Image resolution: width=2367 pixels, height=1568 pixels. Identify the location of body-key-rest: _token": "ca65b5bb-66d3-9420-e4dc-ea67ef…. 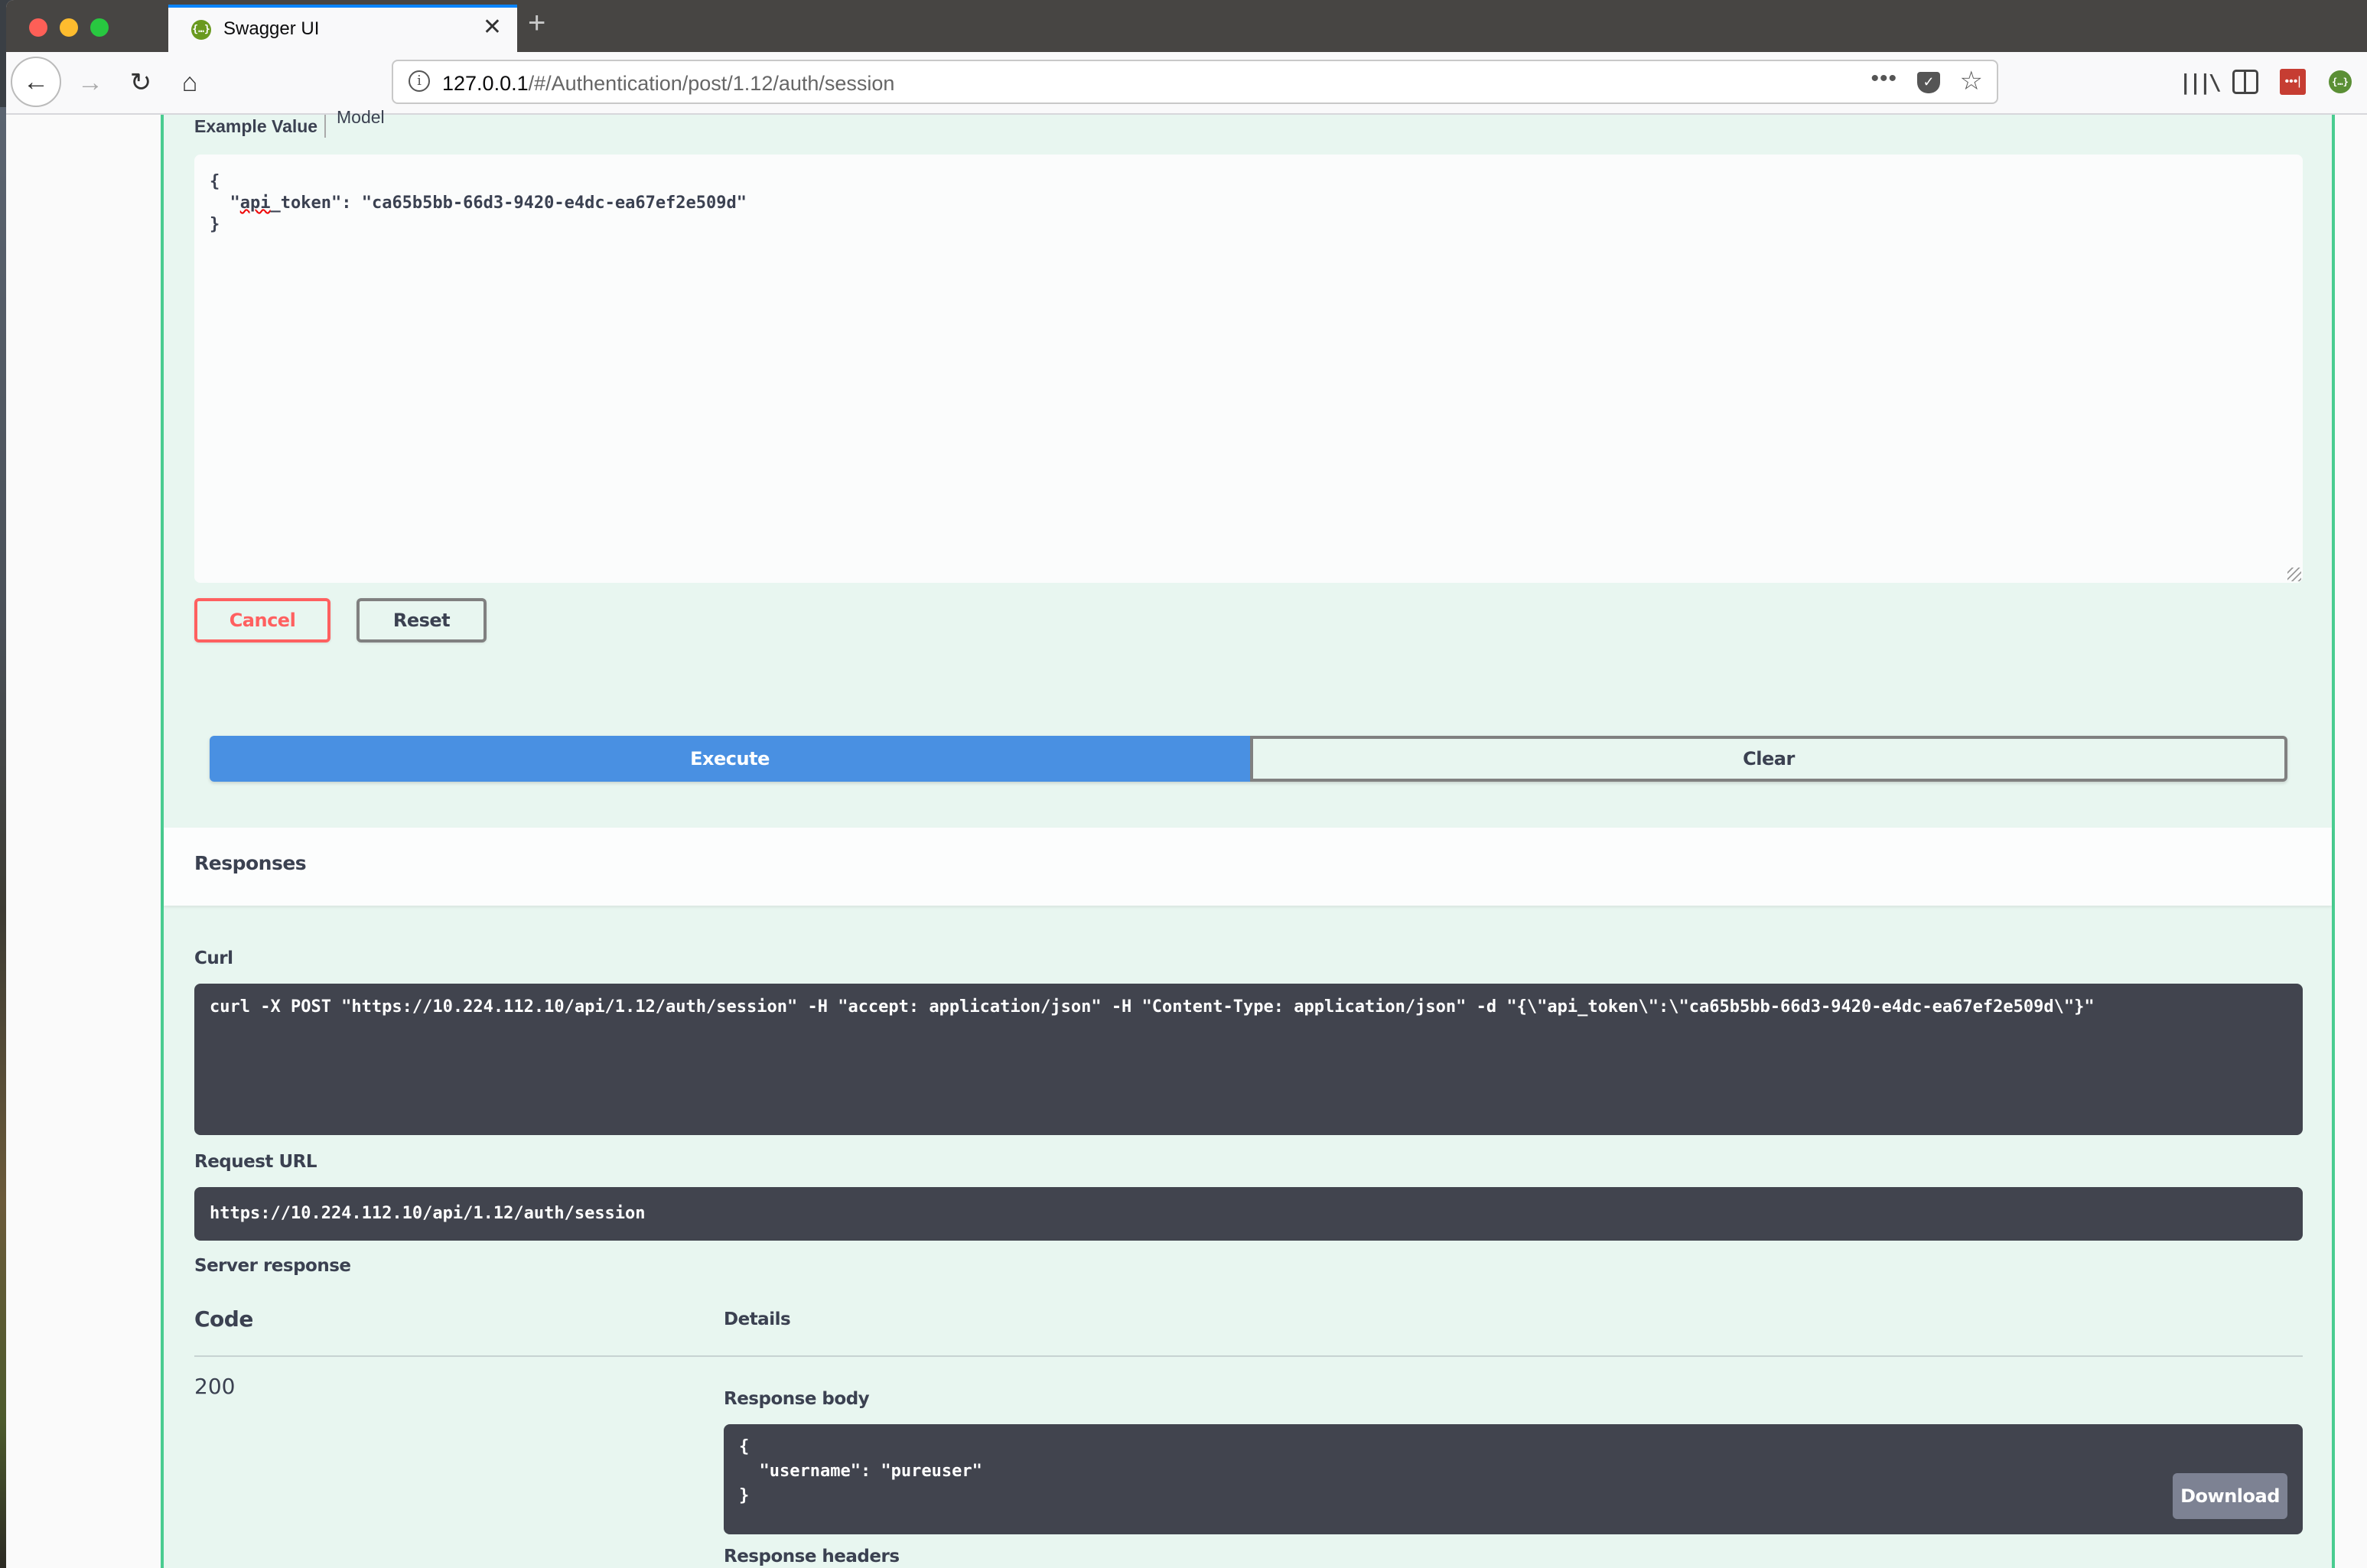
(508, 204).